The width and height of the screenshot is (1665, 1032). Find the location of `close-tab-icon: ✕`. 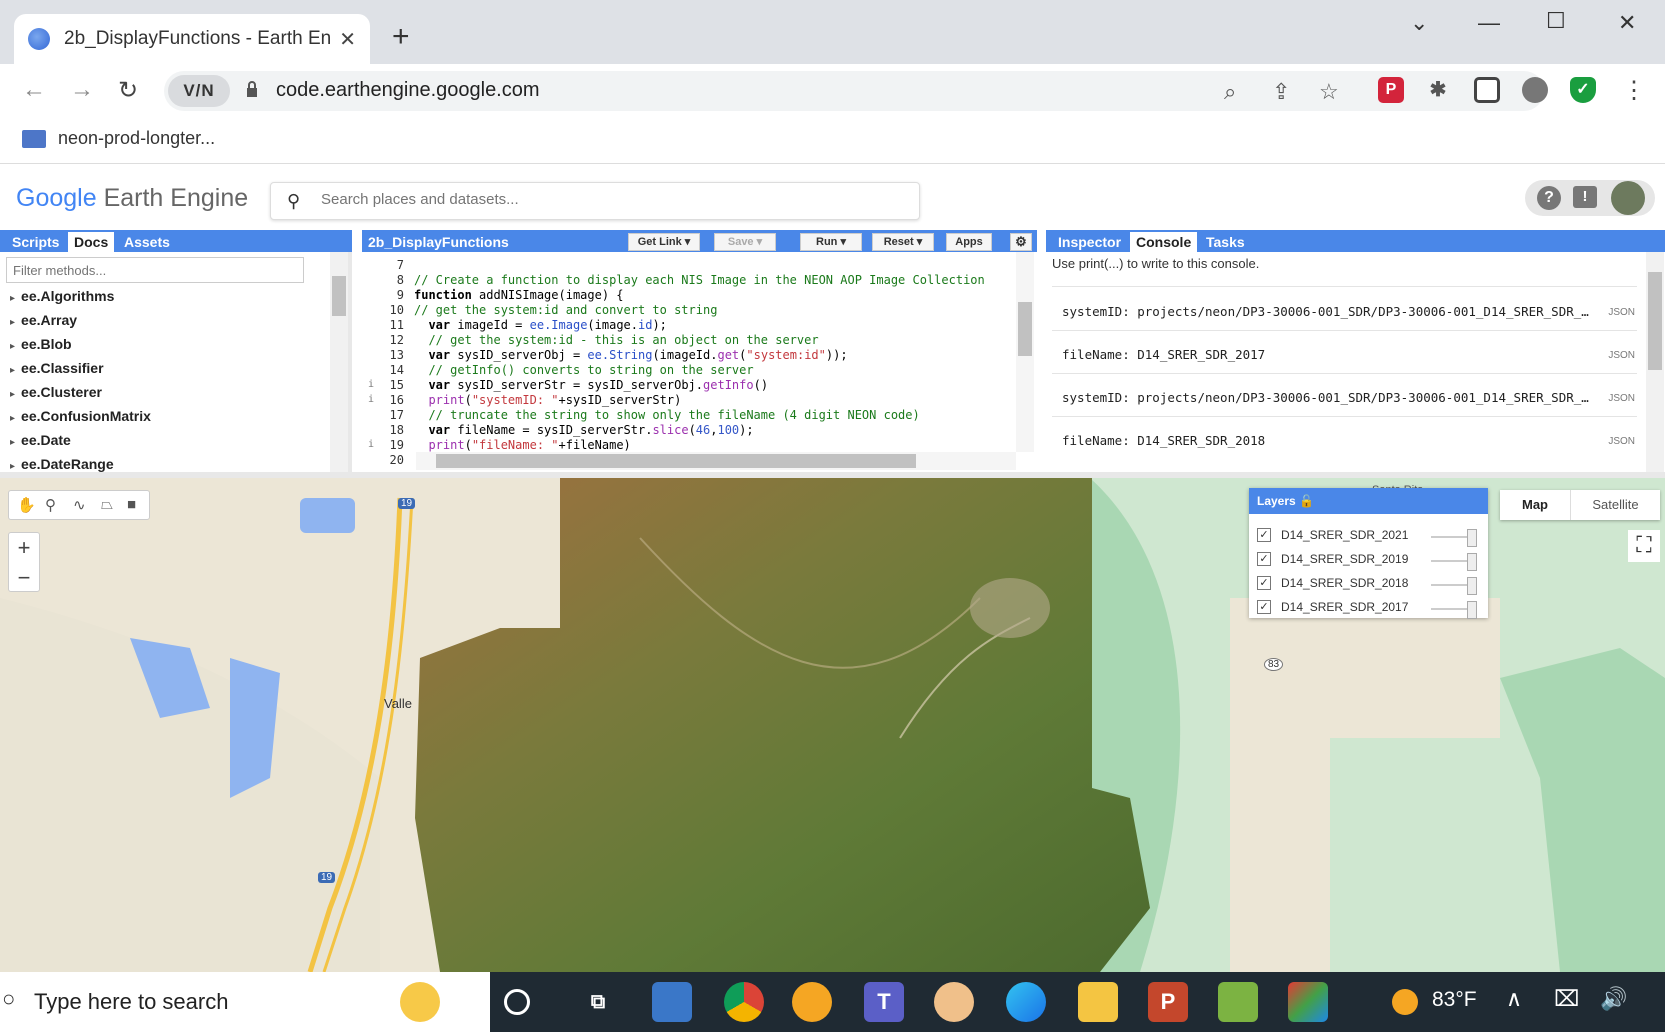

close-tab-icon: ✕ is located at coordinates (347, 39).